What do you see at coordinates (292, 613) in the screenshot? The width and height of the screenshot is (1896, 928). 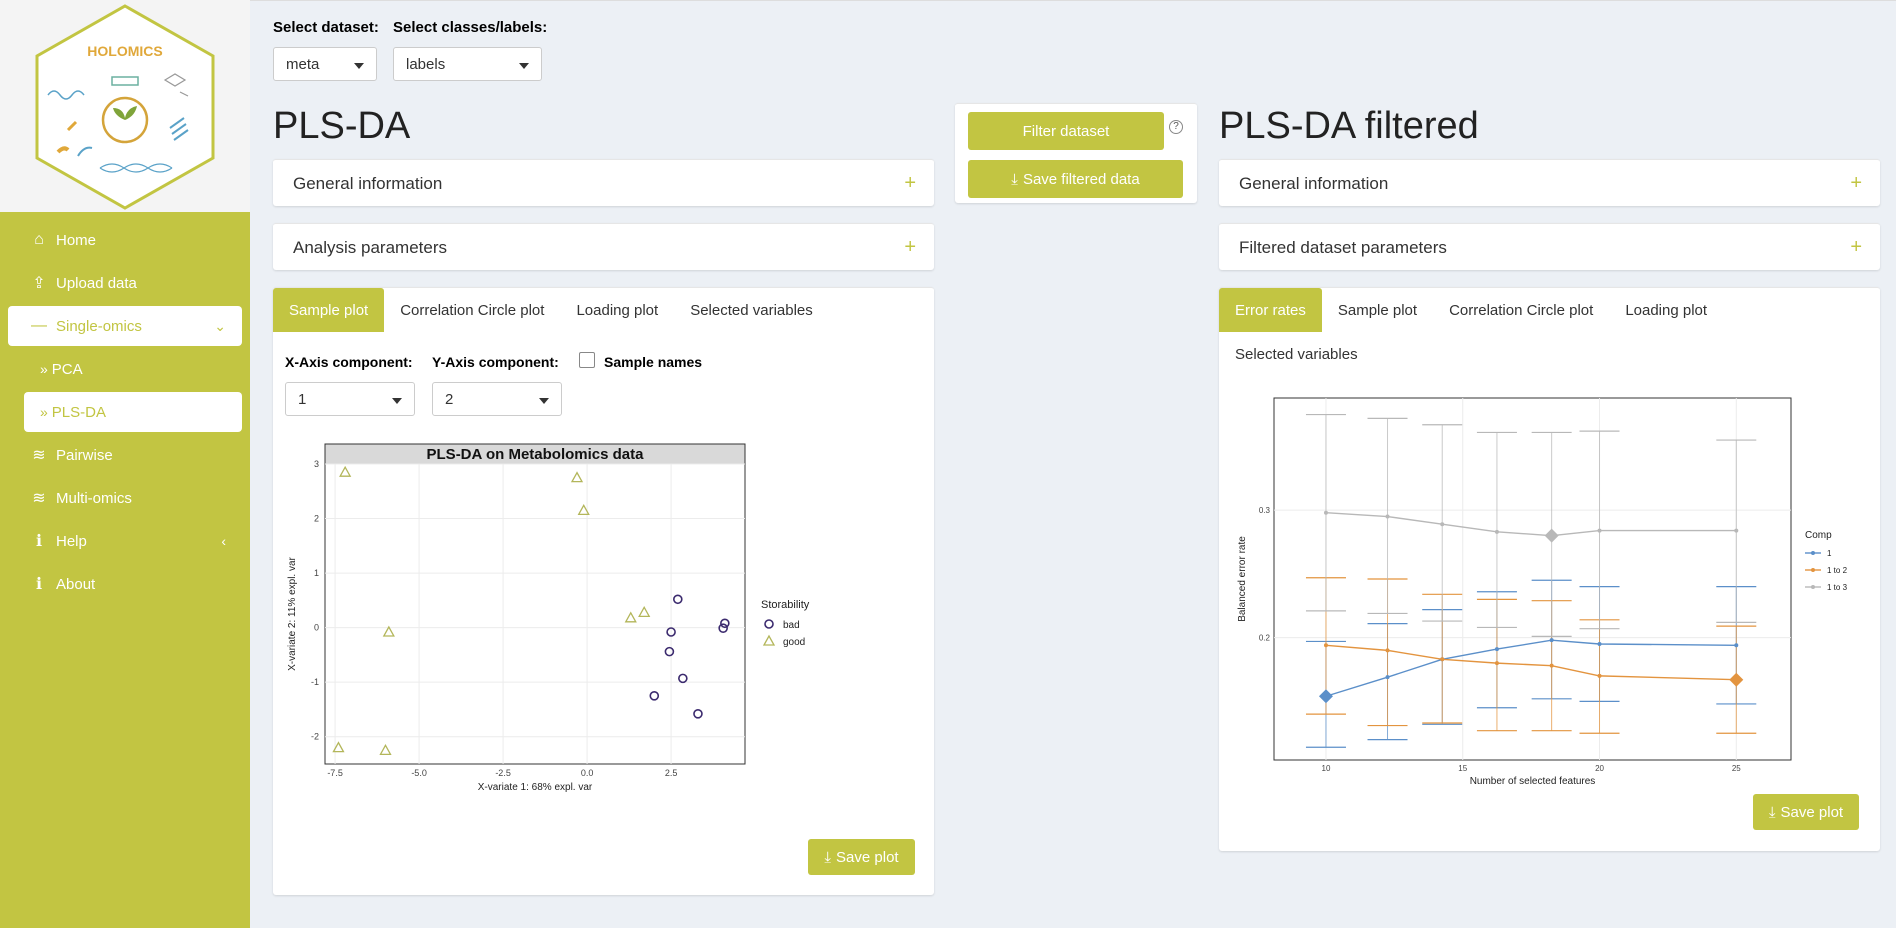 I see `y-axis-title: X-variate 2: 11% expl. var` at bounding box center [292, 613].